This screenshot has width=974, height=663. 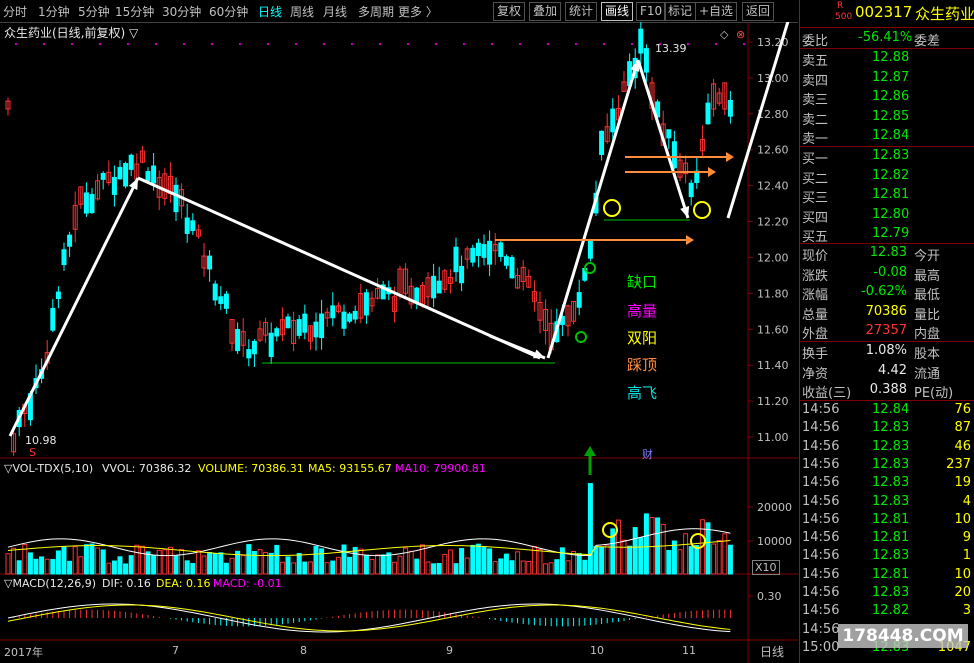 I want to click on toolbar-button-6: +自选, so click(x=716, y=11).